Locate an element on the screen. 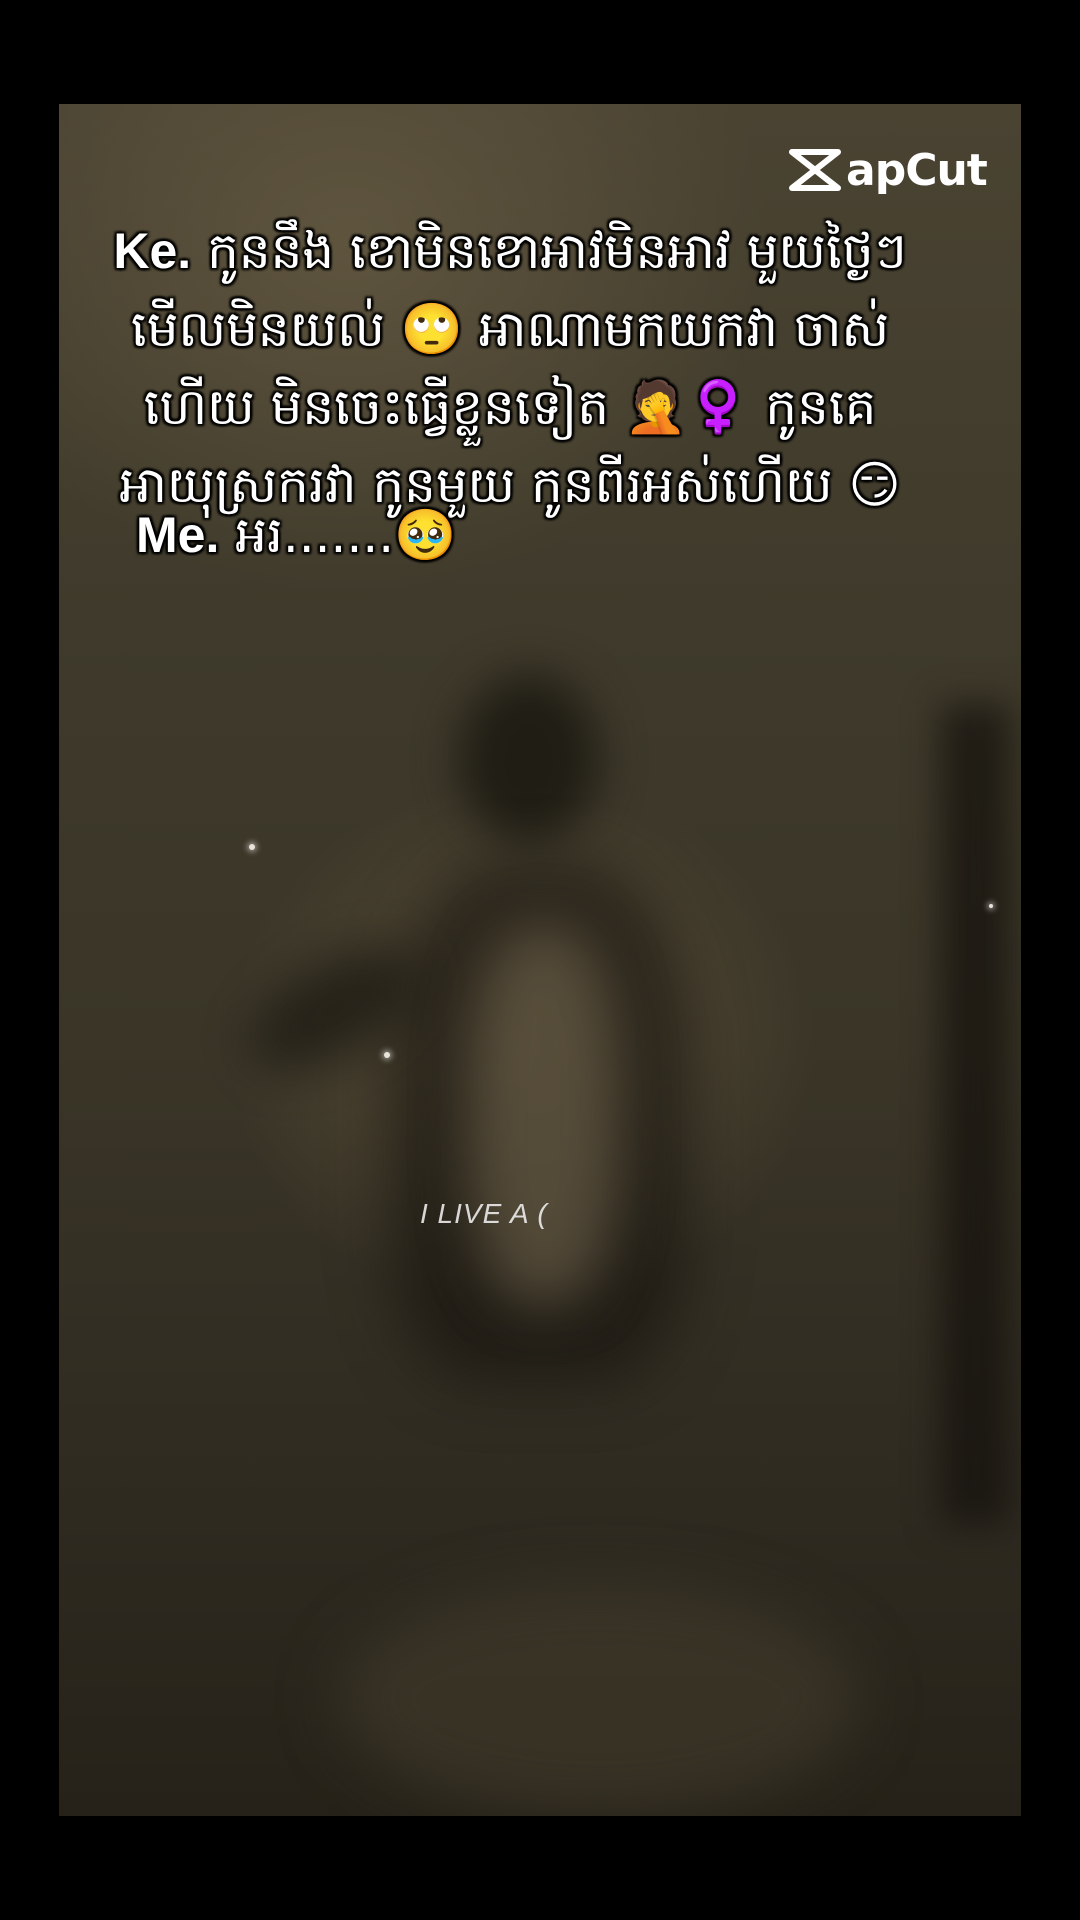 The height and width of the screenshot is (1920, 1080). caption-speaker: Ke. is located at coordinates (152, 251).